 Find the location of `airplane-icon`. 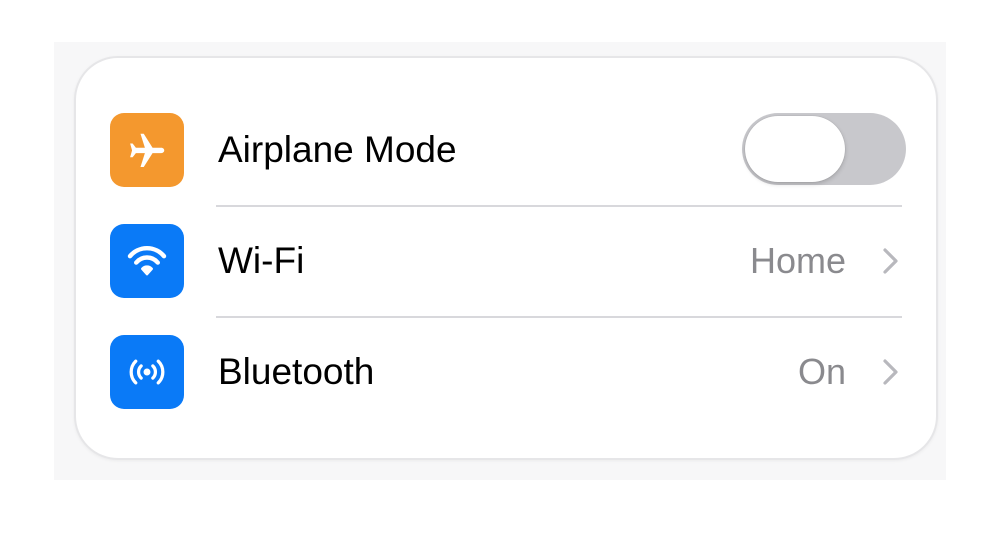

airplane-icon is located at coordinates (147, 150).